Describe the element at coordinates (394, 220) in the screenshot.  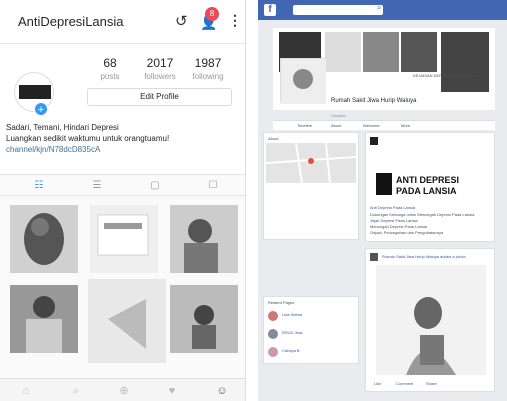
I see `post-1-line: Jejak Depresi Pada Lansia` at that location.